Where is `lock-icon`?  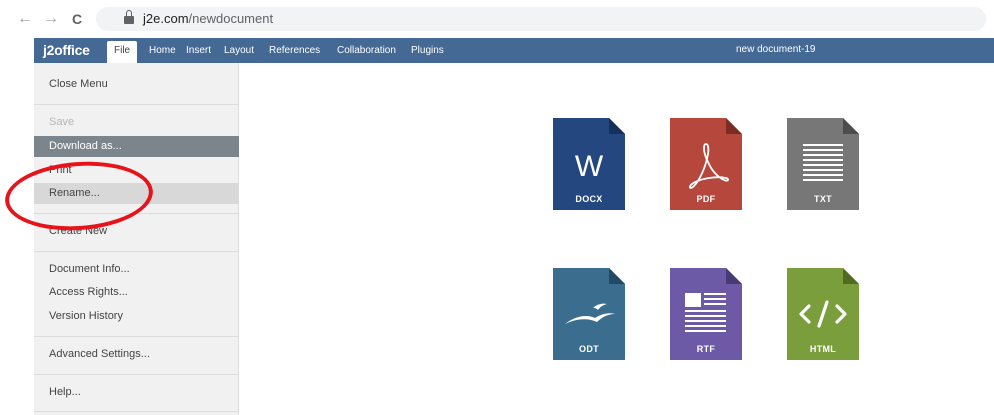 lock-icon is located at coordinates (129, 17).